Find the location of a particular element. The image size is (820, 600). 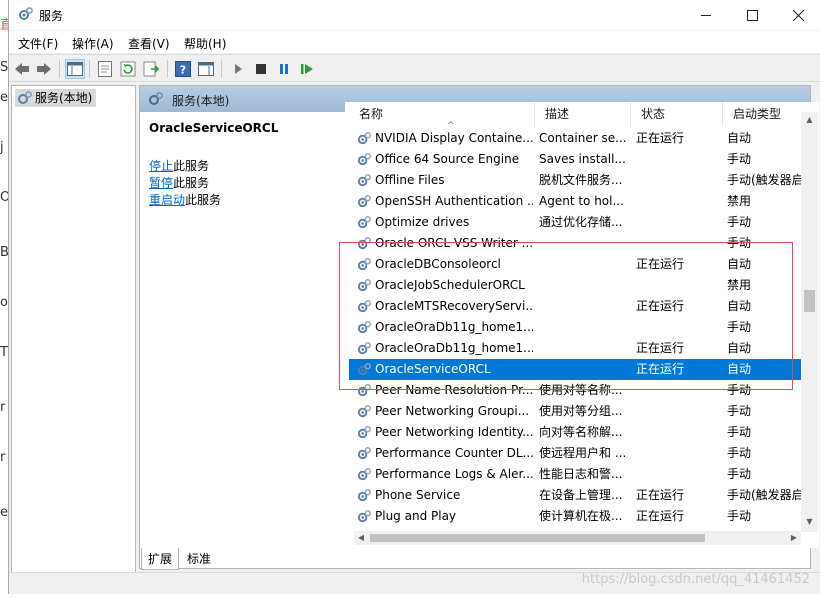

action-pause: 暂停此服务 is located at coordinates (179, 182).